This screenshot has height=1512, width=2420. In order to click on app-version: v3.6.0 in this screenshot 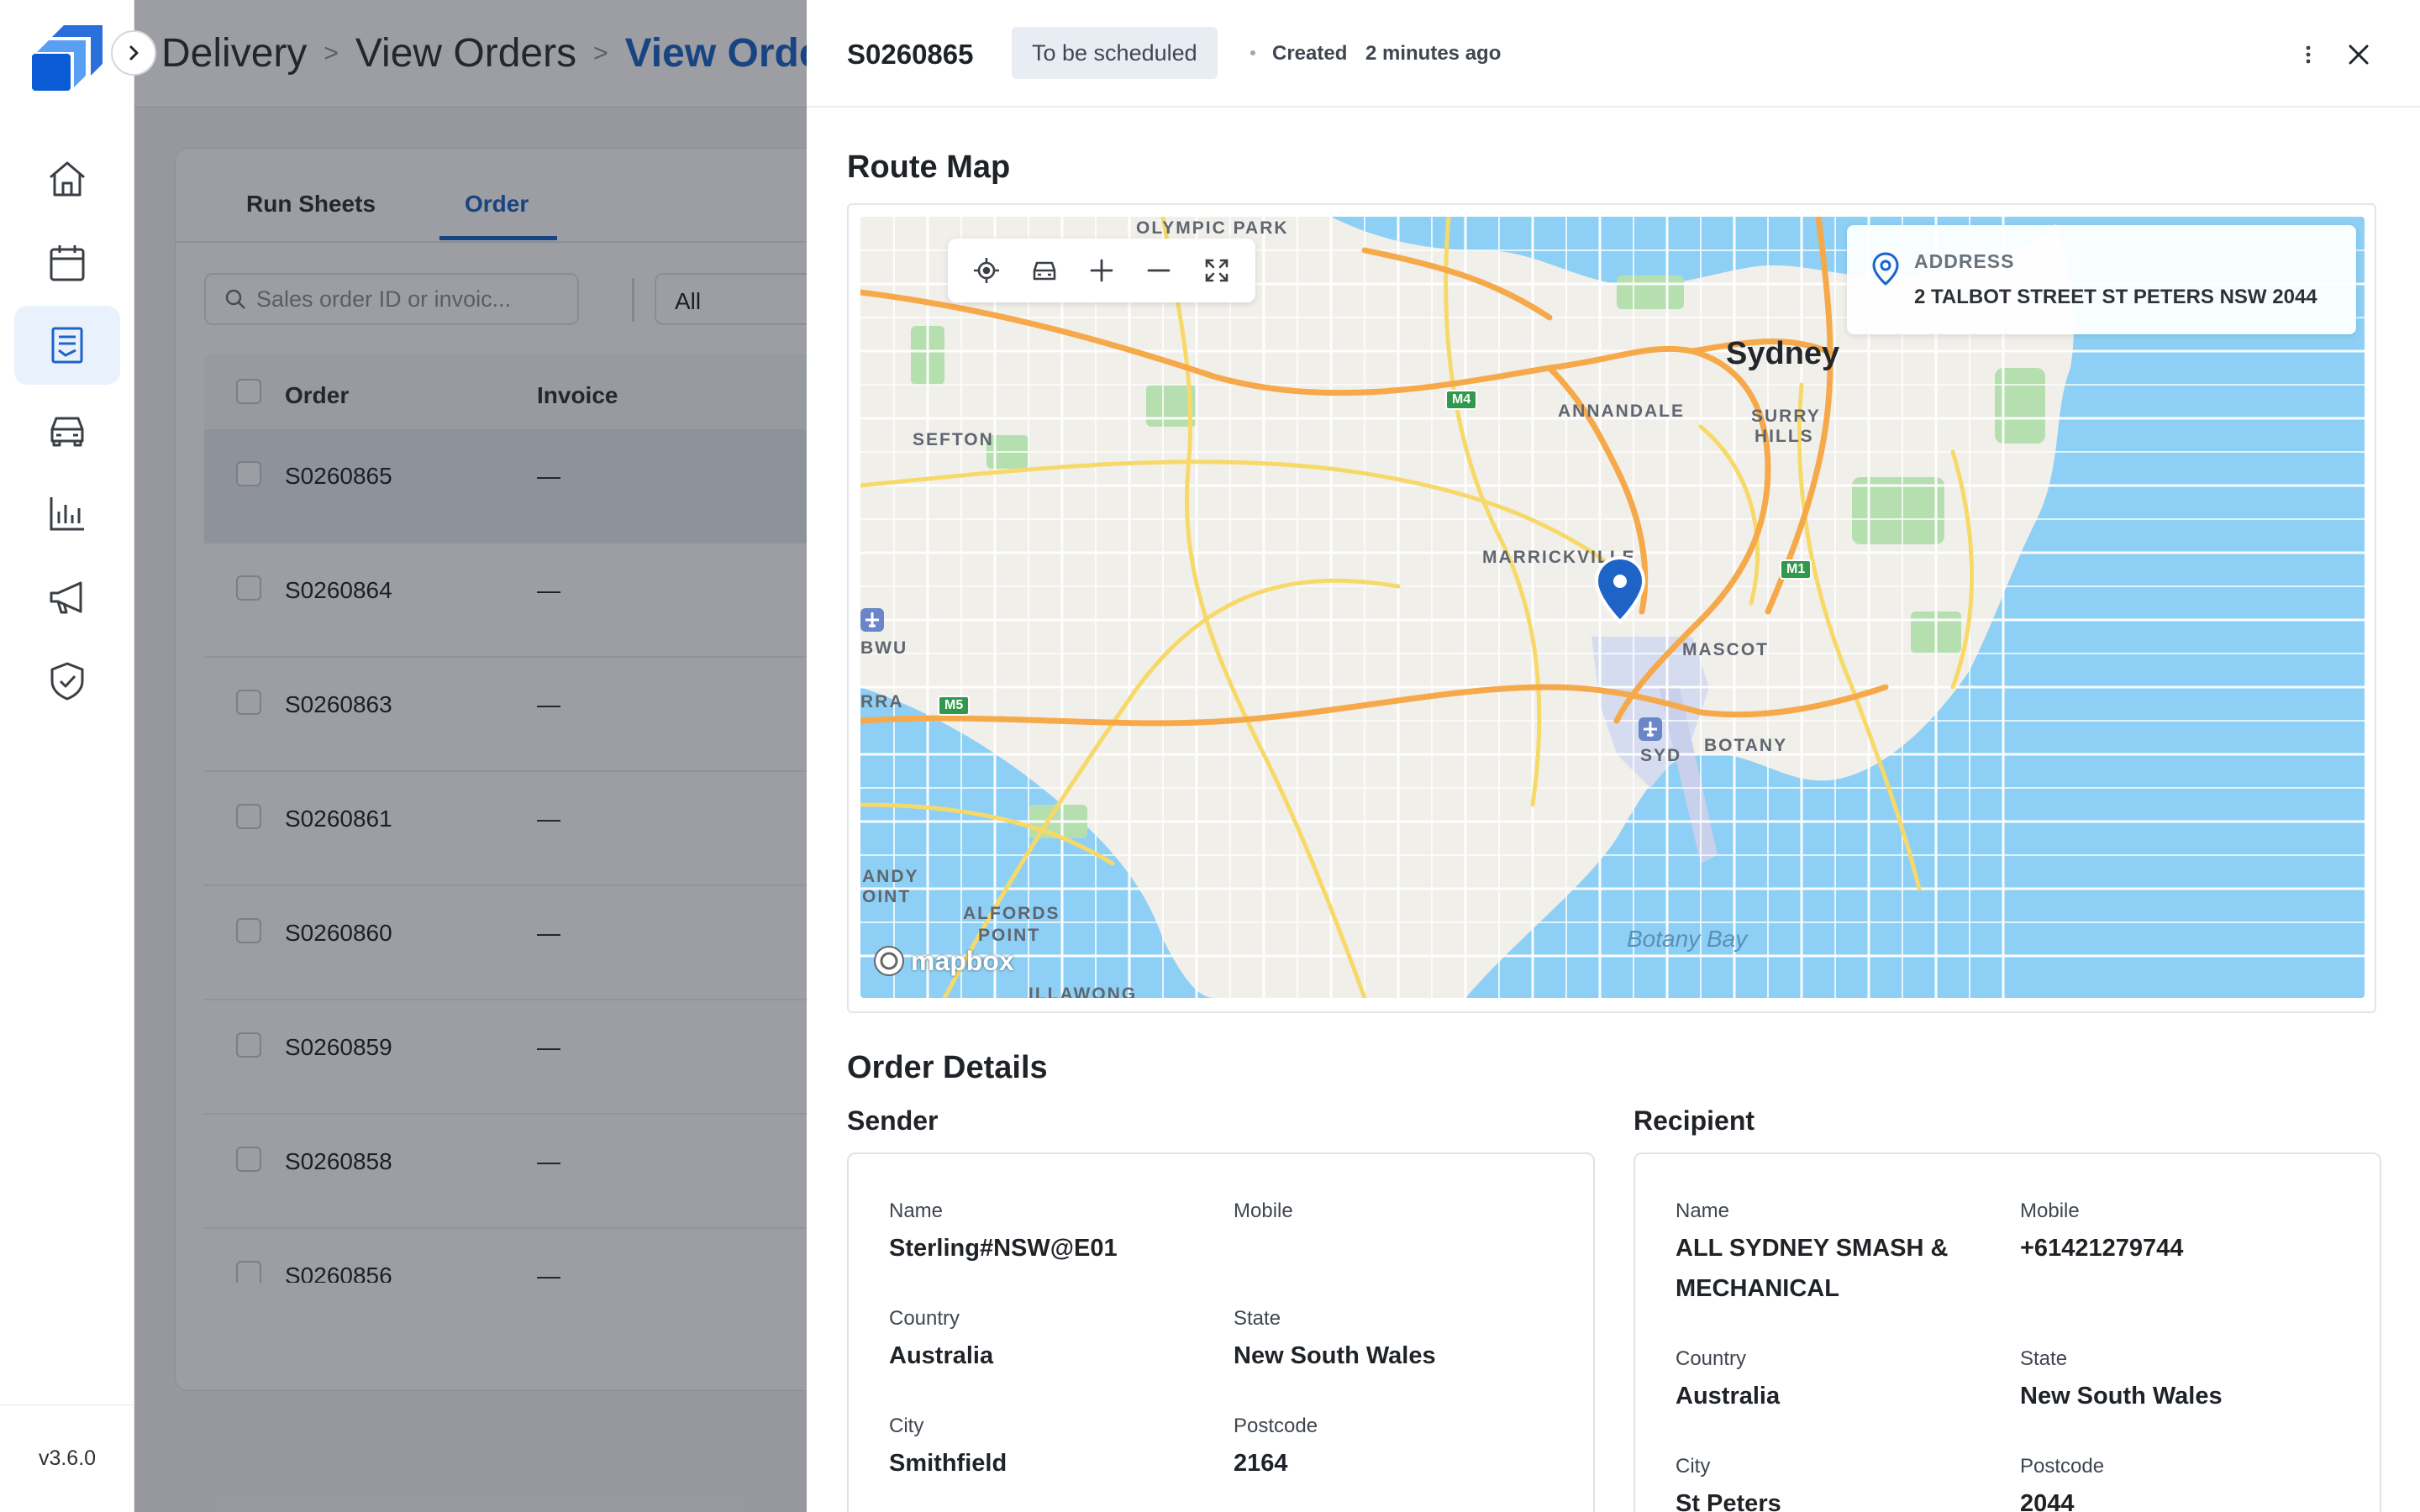, I will do `click(67, 1458)`.